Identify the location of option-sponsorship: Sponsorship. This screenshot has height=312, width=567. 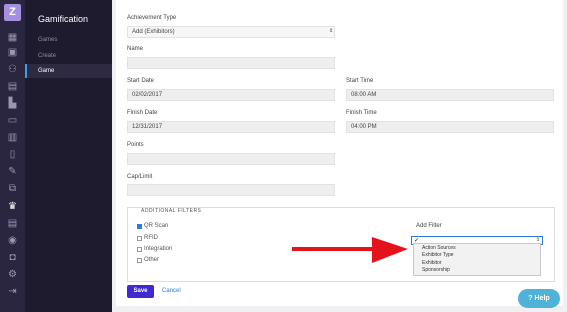
(436, 270).